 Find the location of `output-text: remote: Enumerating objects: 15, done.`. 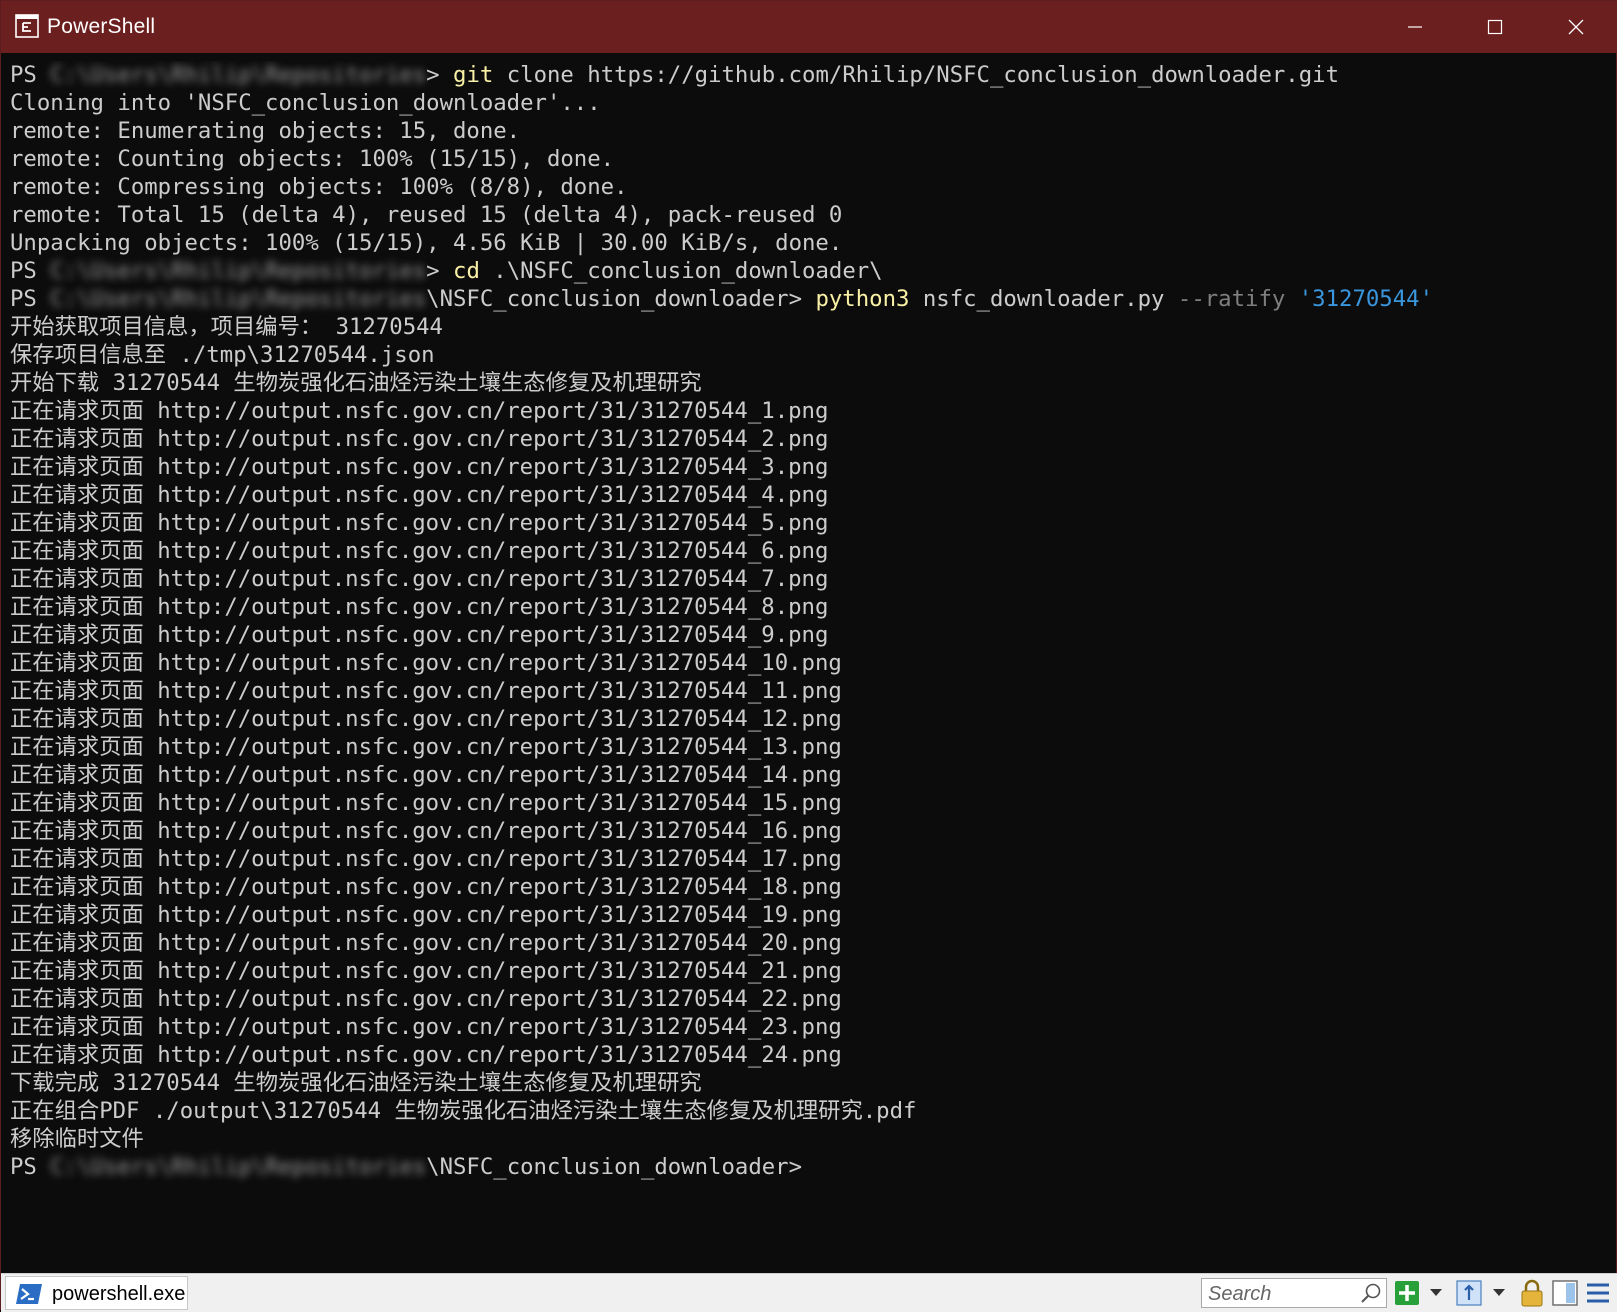

output-text: remote: Enumerating objects: 15, done. is located at coordinates (265, 131).